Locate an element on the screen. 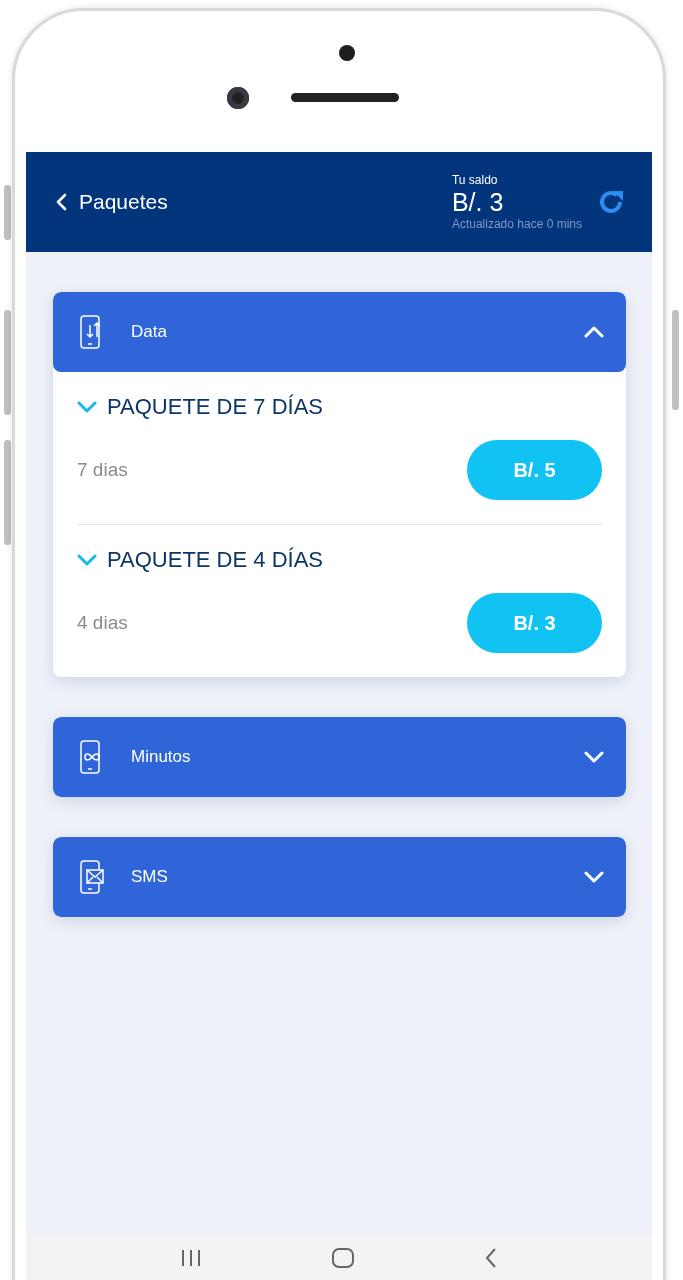 The image size is (683, 1280). category-header: Data is located at coordinates (339, 332).